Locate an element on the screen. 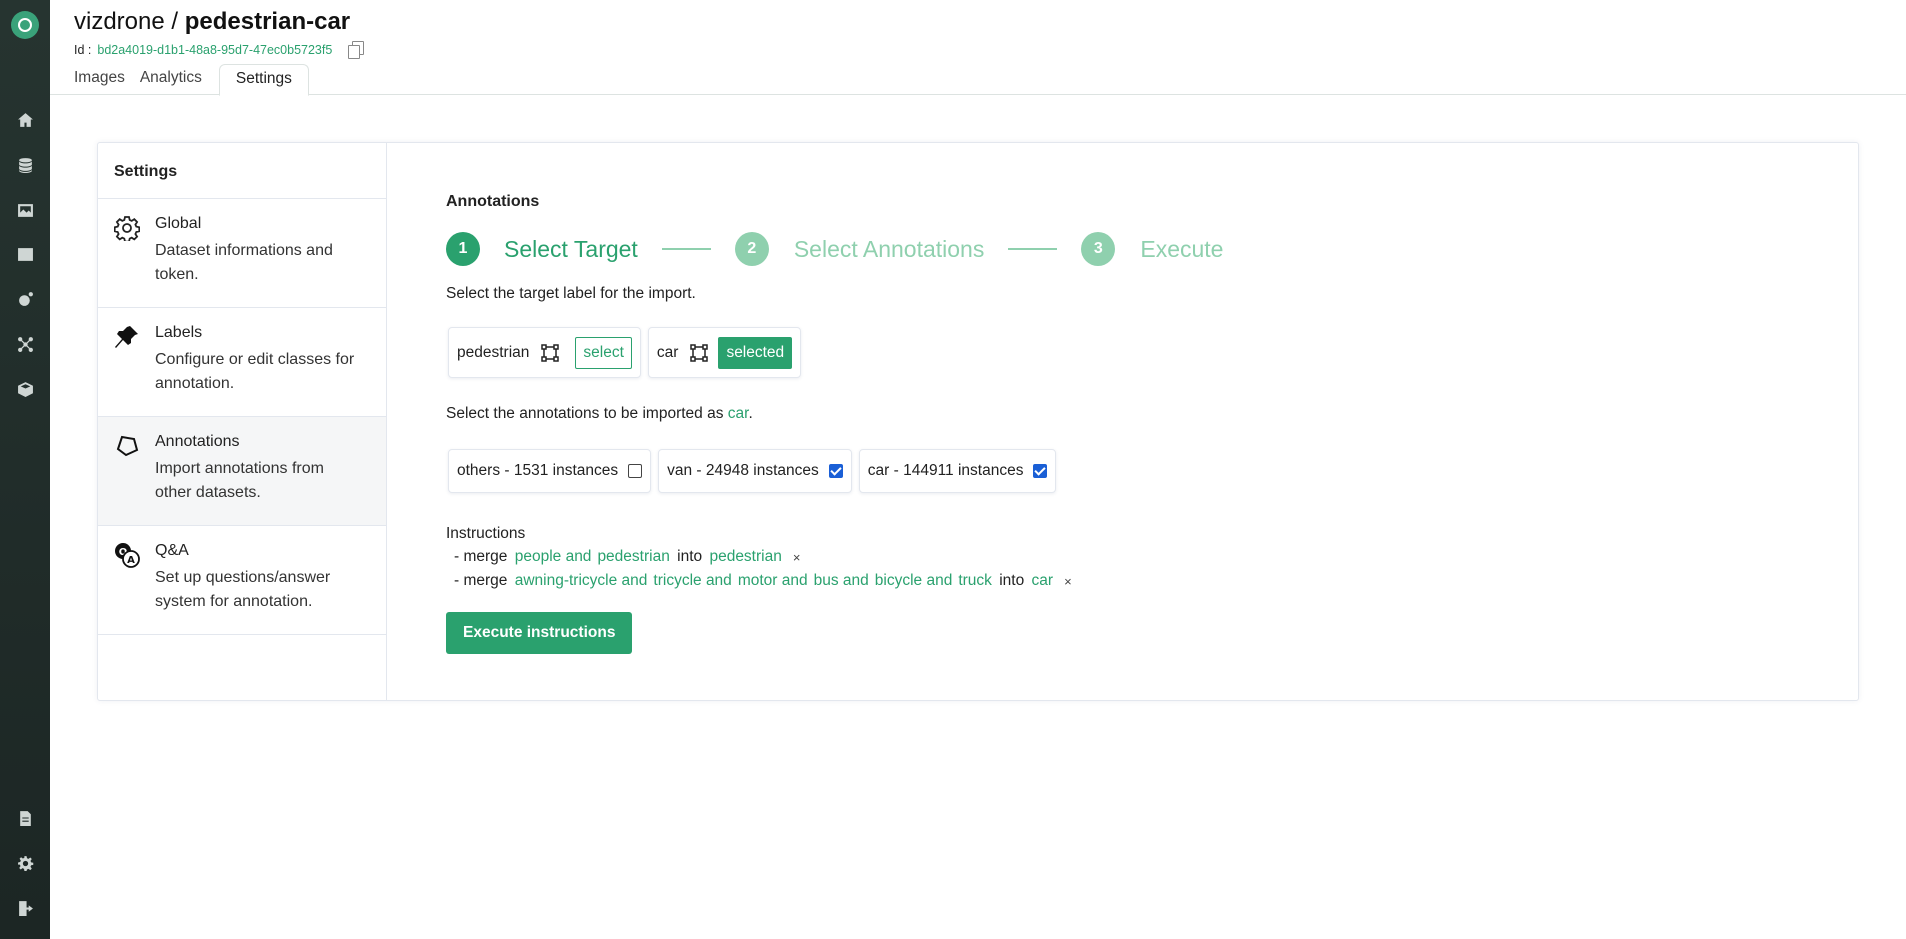  step-3-number: 3 is located at coordinates (1098, 249).